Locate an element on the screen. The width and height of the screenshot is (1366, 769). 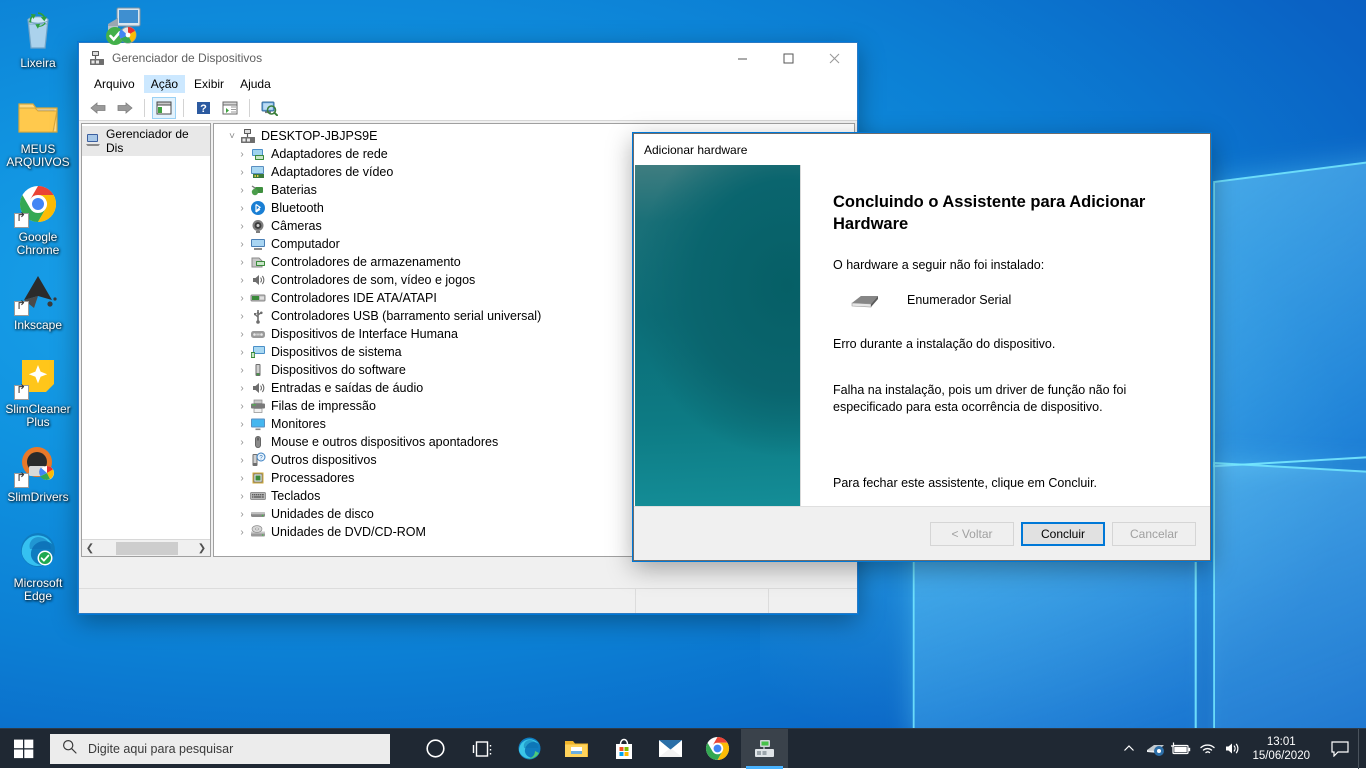
file-explorer-icon is located at coordinates (576, 749).